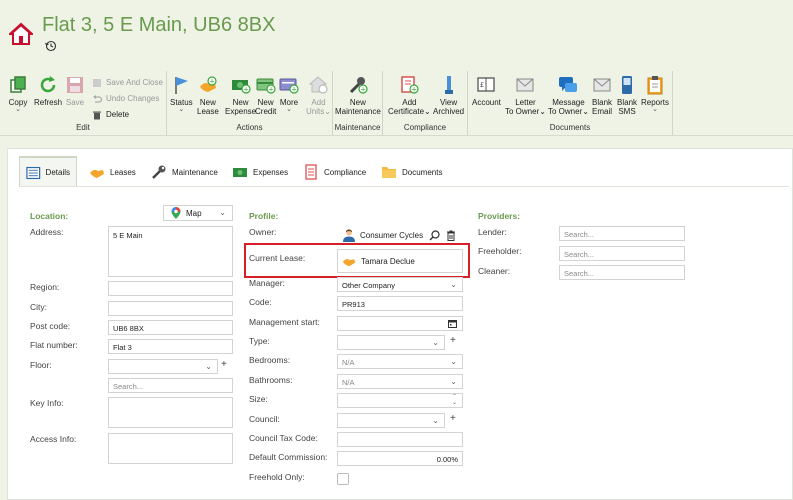  I want to click on calendar-icon, so click(452, 323).